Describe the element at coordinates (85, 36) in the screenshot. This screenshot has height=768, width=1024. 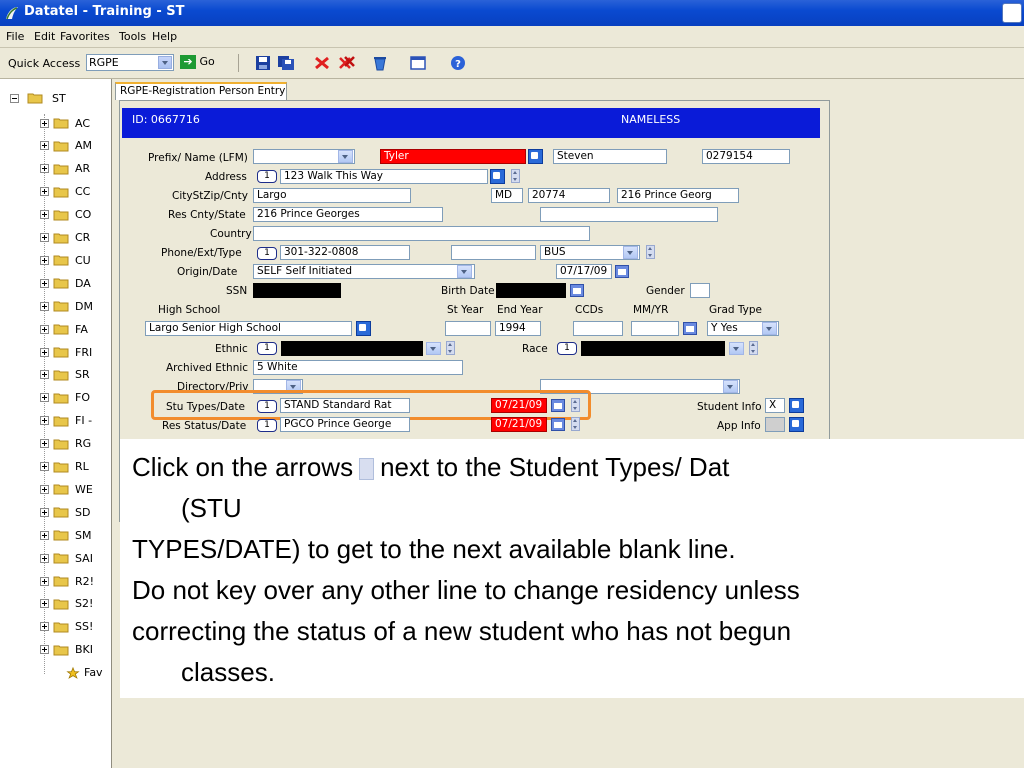
I see `menu-favorites: Favorites` at that location.